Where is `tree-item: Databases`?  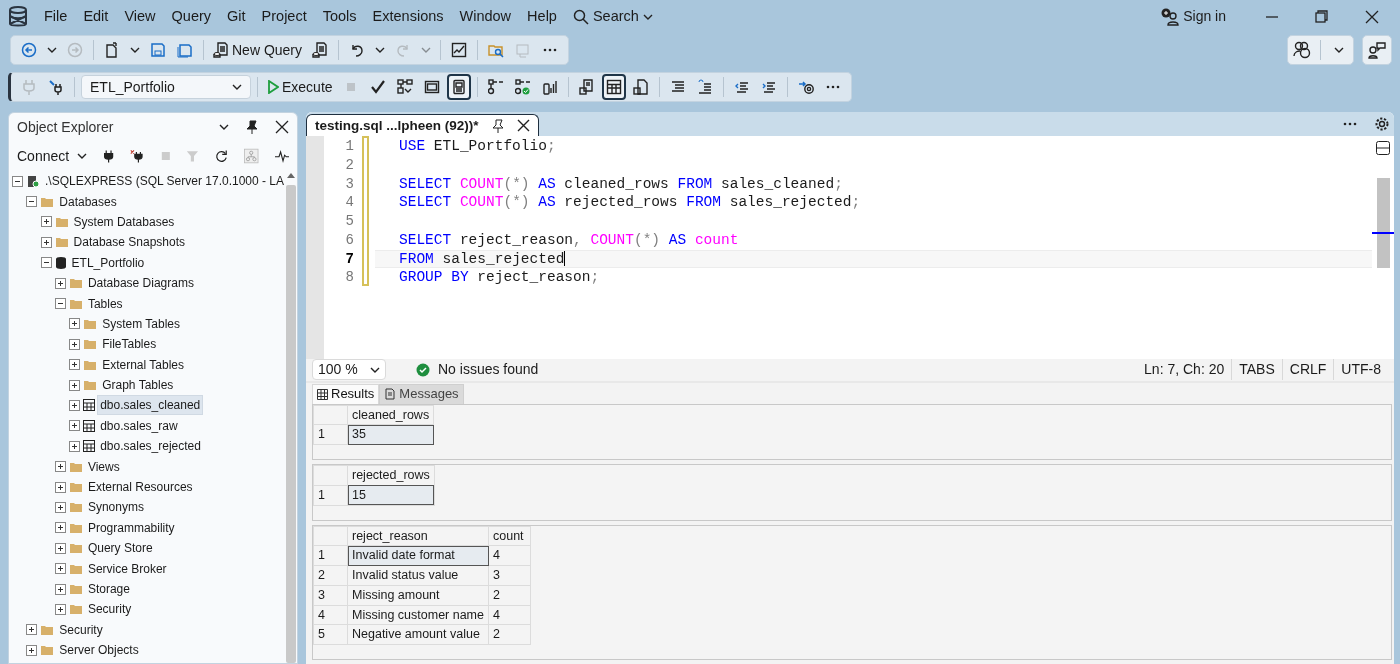 tree-item: Databases is located at coordinates (88, 201).